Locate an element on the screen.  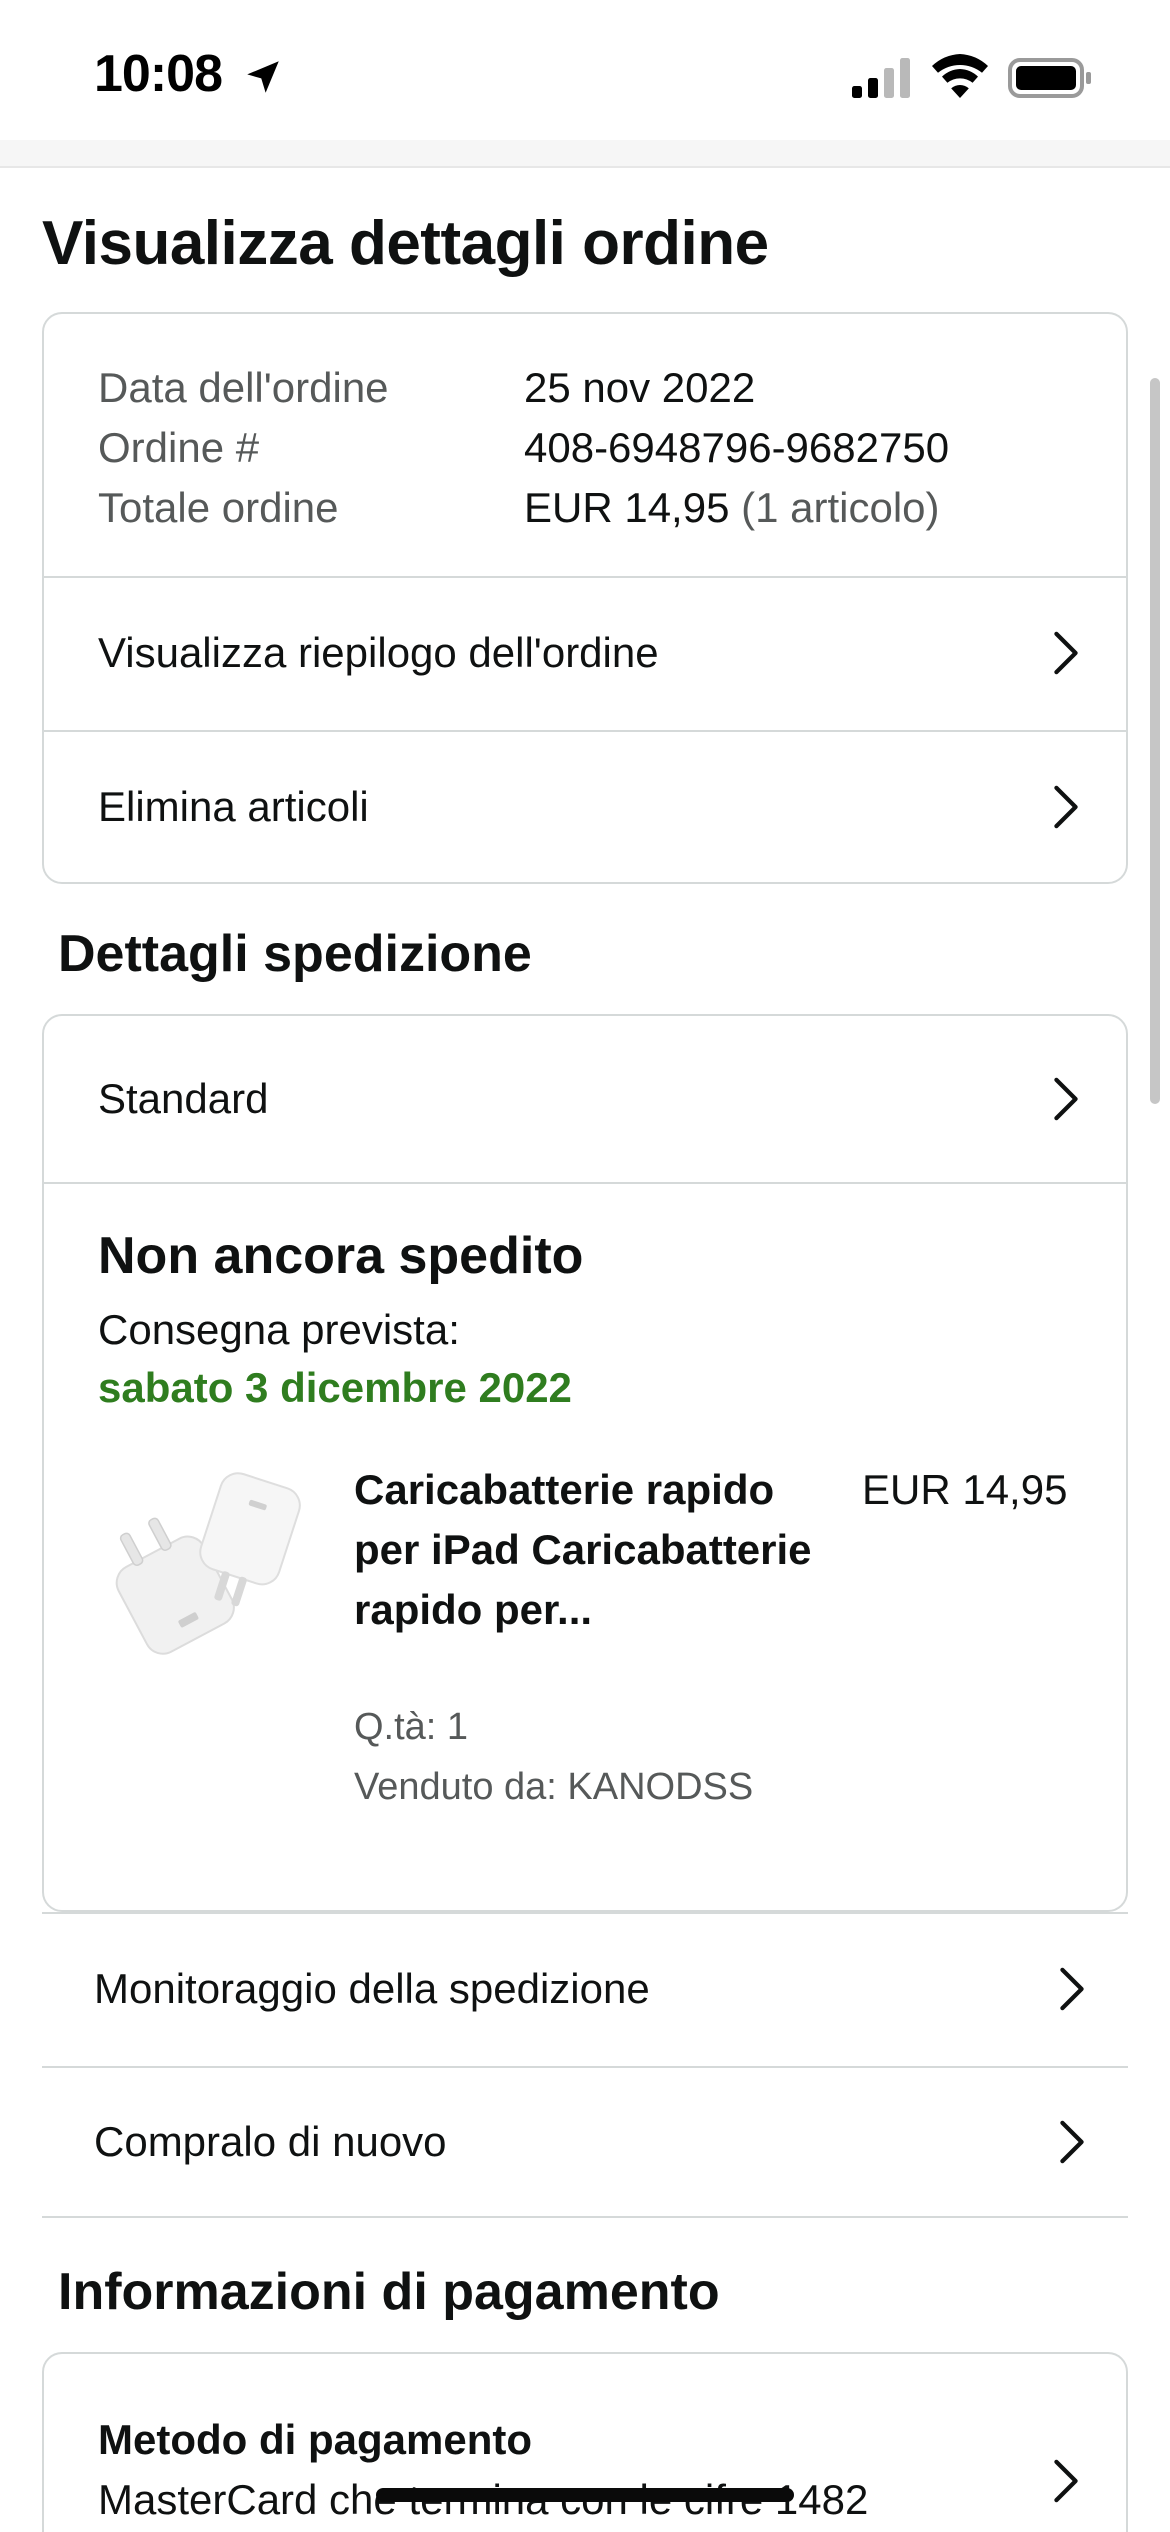
order-number-label: Ordine # is located at coordinates (179, 447).